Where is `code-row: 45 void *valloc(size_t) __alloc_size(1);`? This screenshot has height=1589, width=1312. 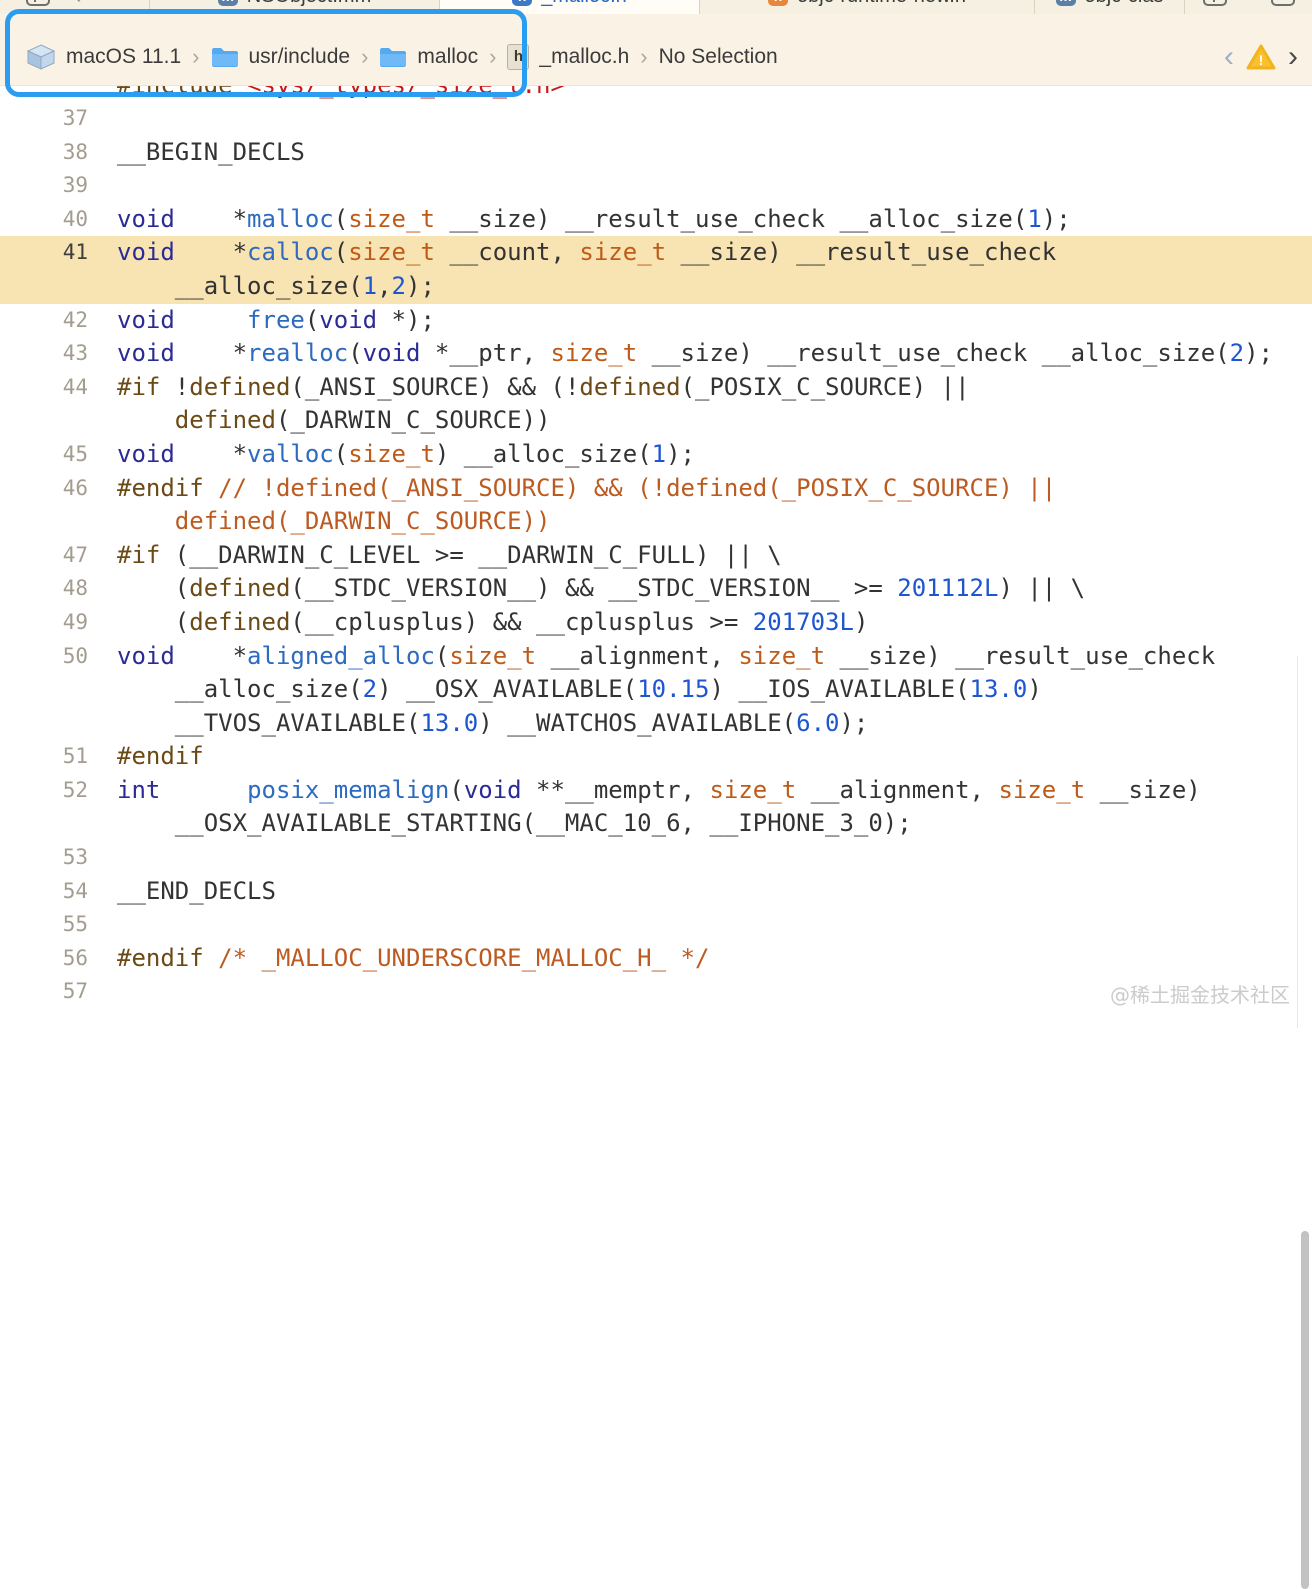
code-row: 45 void *valloc(size_t) __alloc_size(1); is located at coordinates (656, 455).